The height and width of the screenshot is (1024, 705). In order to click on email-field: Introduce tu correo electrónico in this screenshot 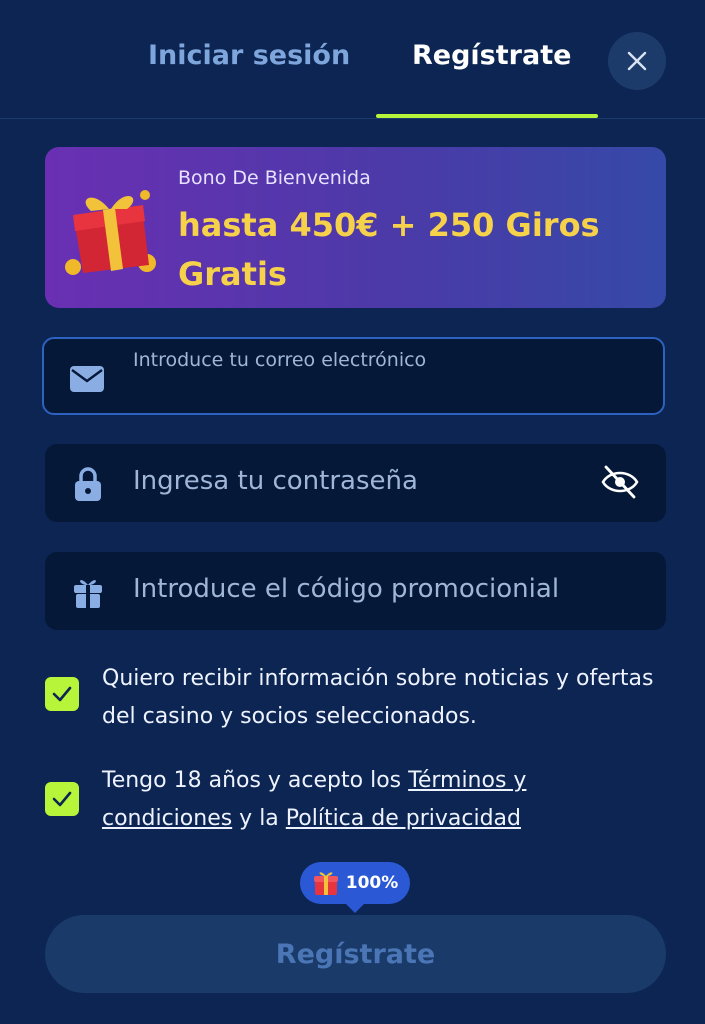, I will do `click(353, 376)`.